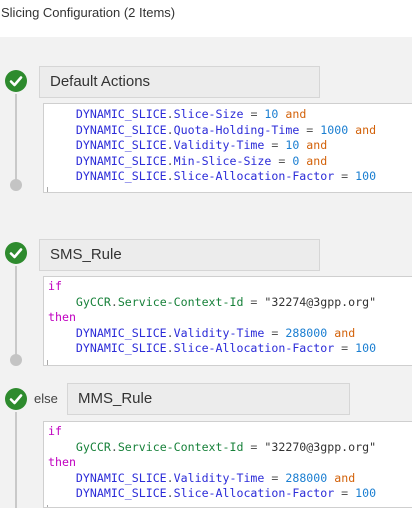 This screenshot has height=508, width=412. I want to click on rule-name-field: Default Actions, so click(179, 82).